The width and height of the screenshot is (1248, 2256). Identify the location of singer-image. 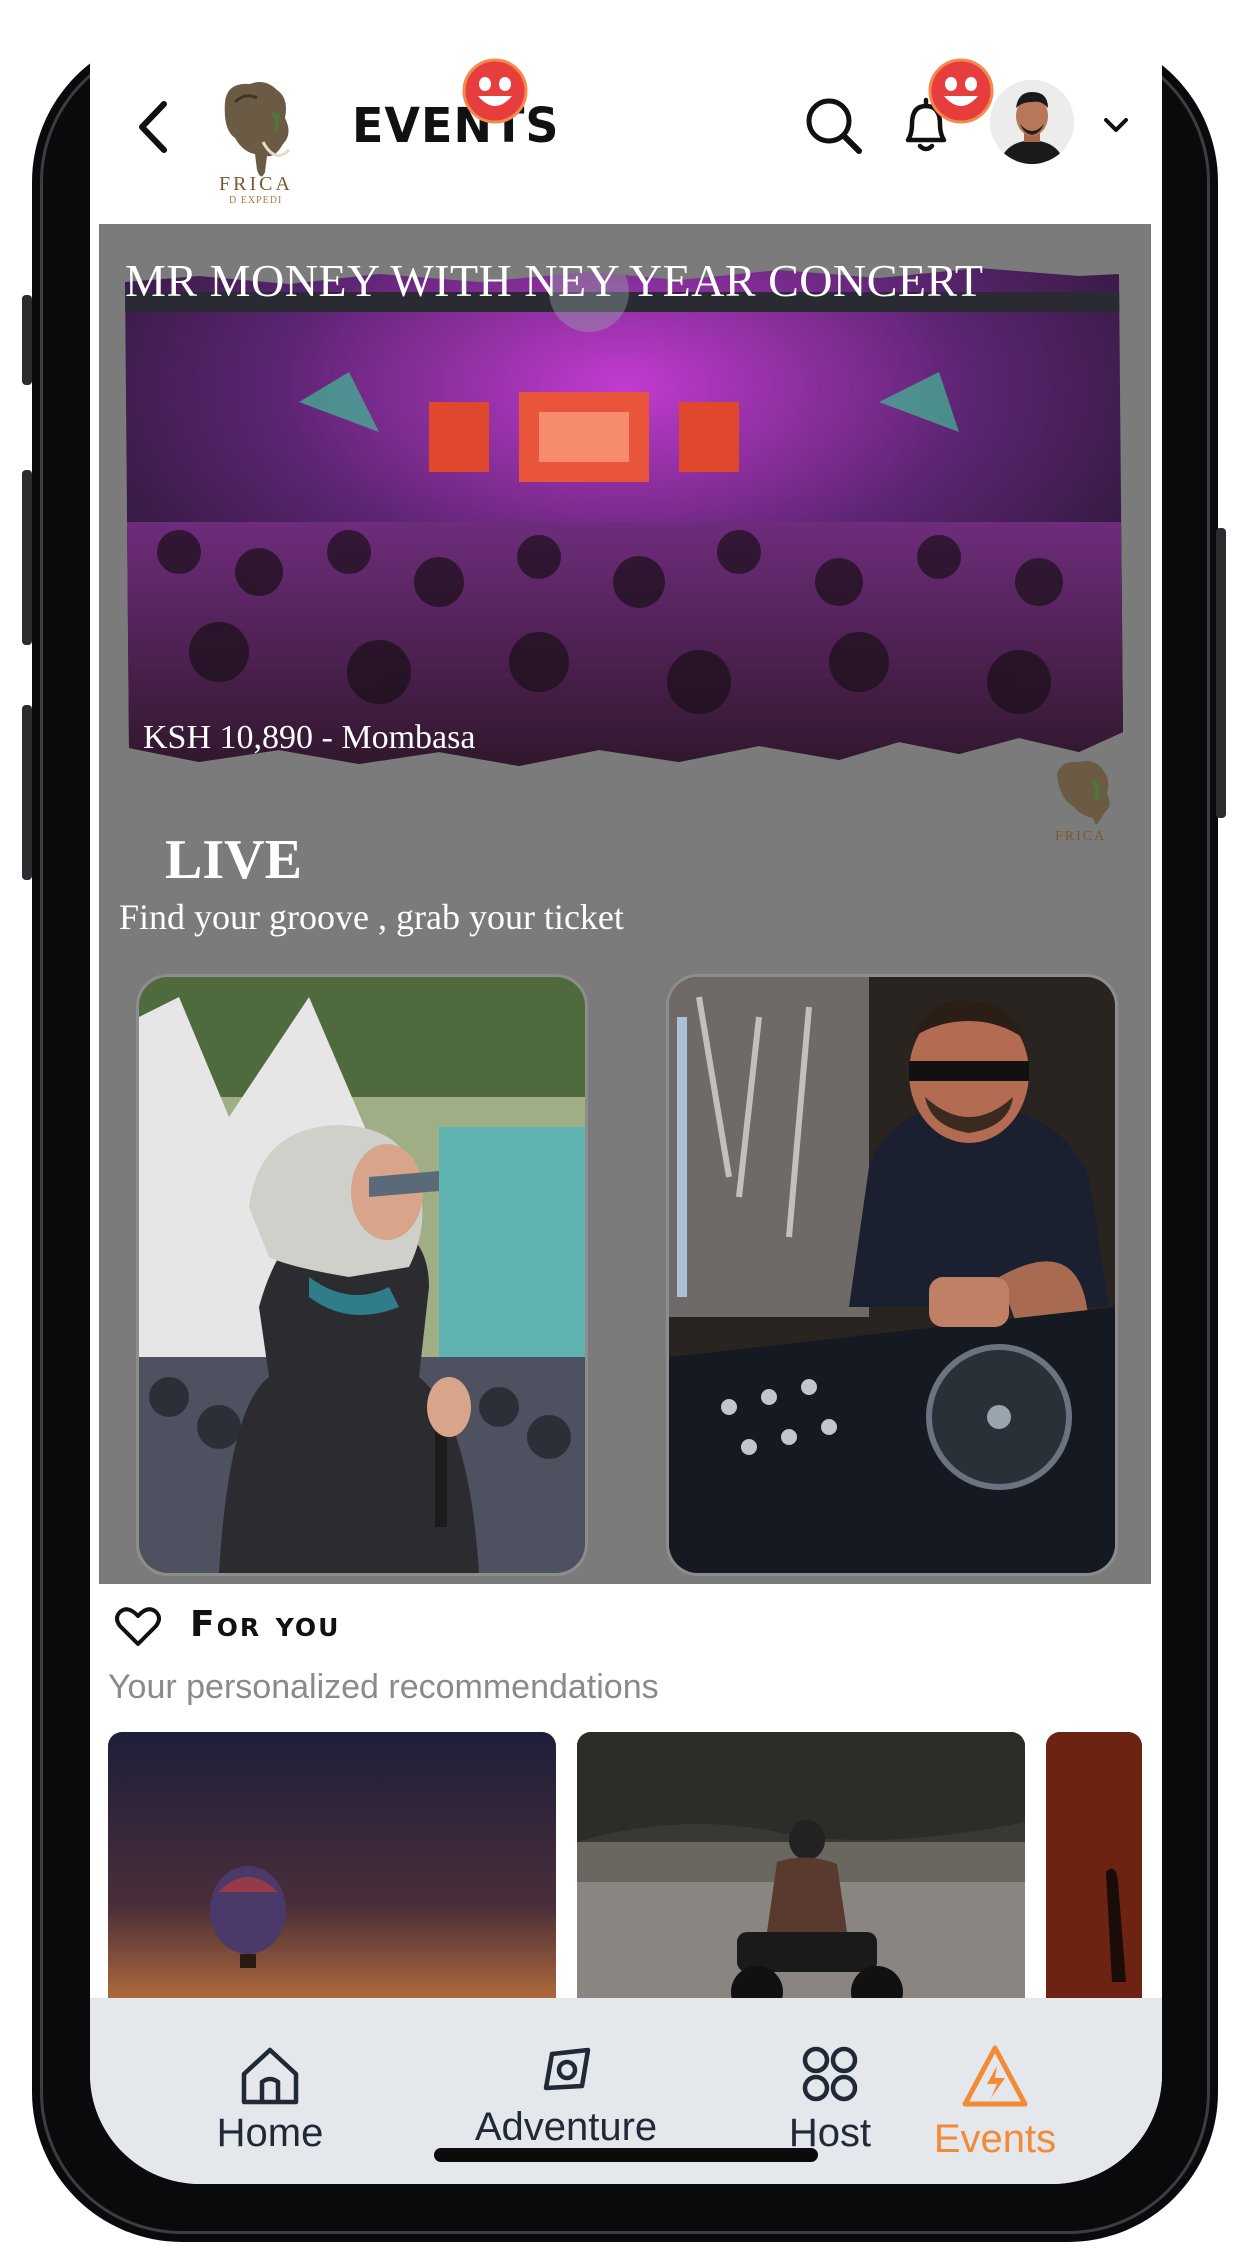
(362, 1275).